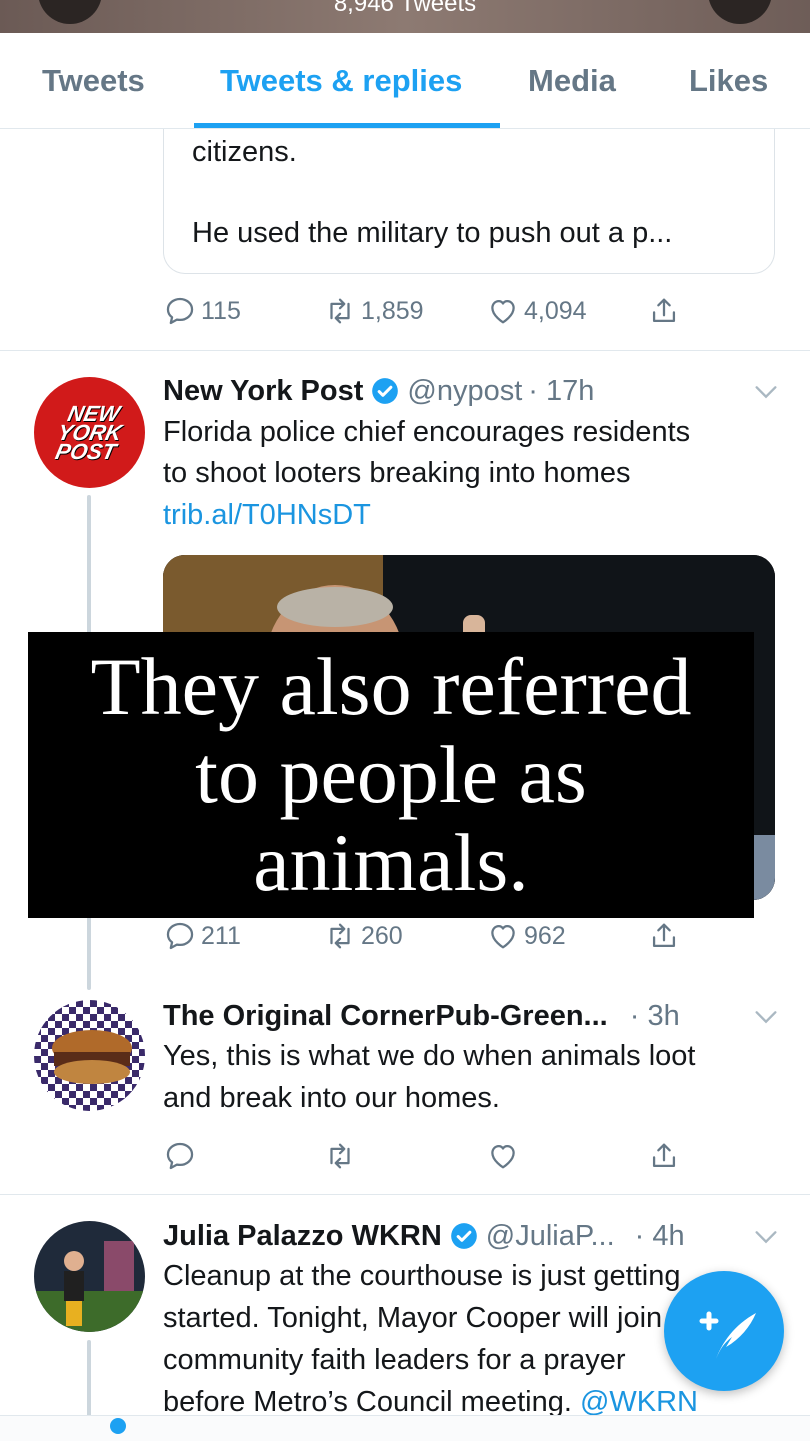 This screenshot has height=1441, width=810. I want to click on bottom-tab-bar, so click(405, 1428).